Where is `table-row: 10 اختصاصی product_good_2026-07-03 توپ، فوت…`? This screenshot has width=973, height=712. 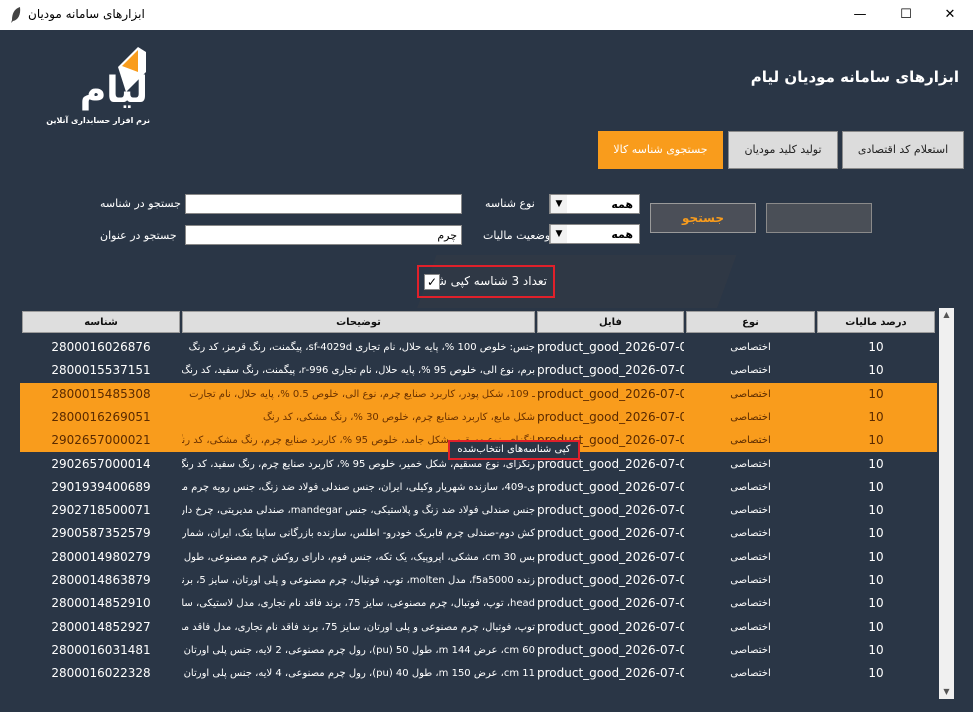 table-row: 10 اختصاصی product_good_2026-07-03 توپ، فوت… is located at coordinates (478, 627).